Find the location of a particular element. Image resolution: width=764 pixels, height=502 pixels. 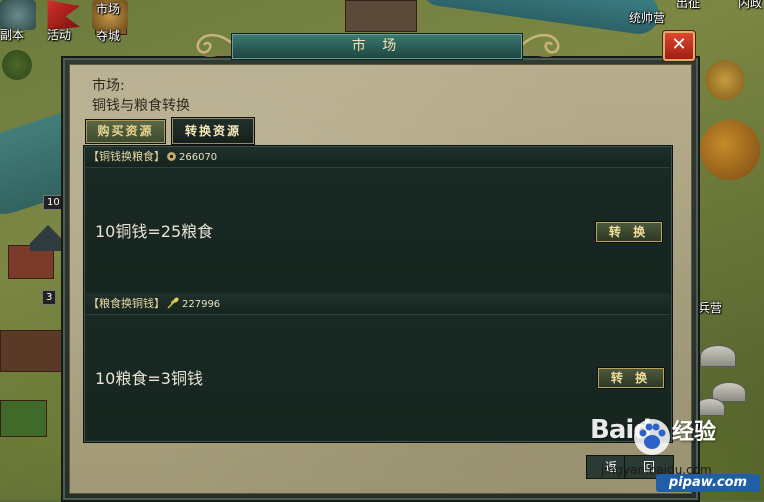

map-label-dungeon: 副本 is located at coordinates (12, 34).